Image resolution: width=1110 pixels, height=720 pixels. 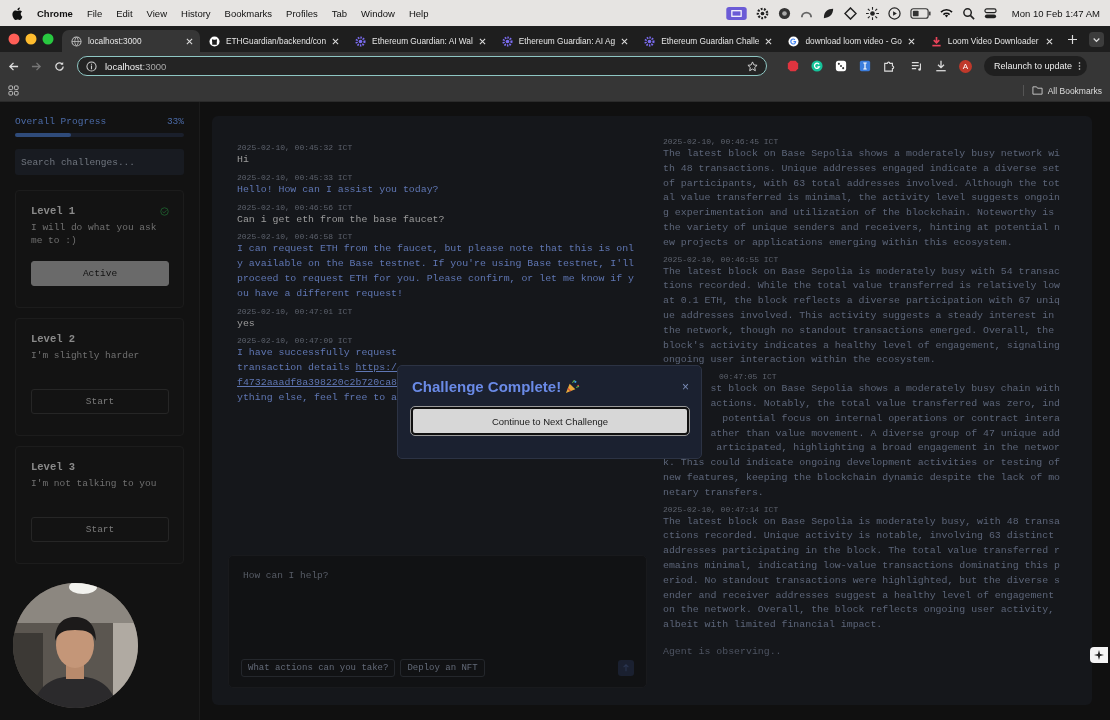 I want to click on browser-tab: localhost:3000, so click(x=131, y=41).